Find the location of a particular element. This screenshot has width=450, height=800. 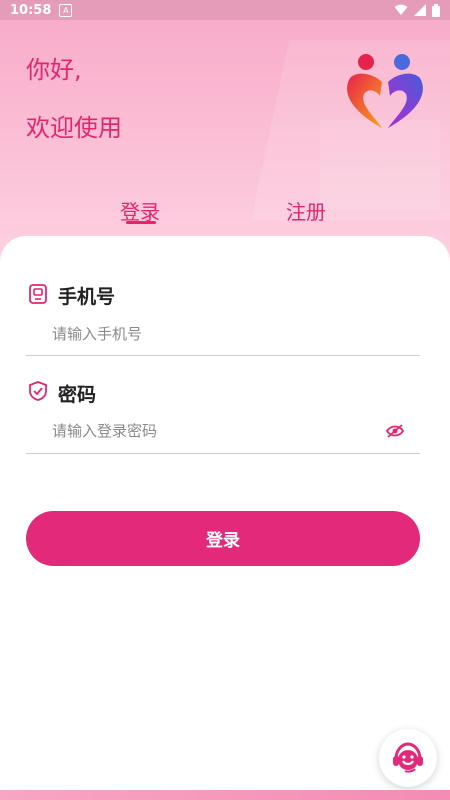

greeting-line-1: 你好, is located at coordinates (54, 70).